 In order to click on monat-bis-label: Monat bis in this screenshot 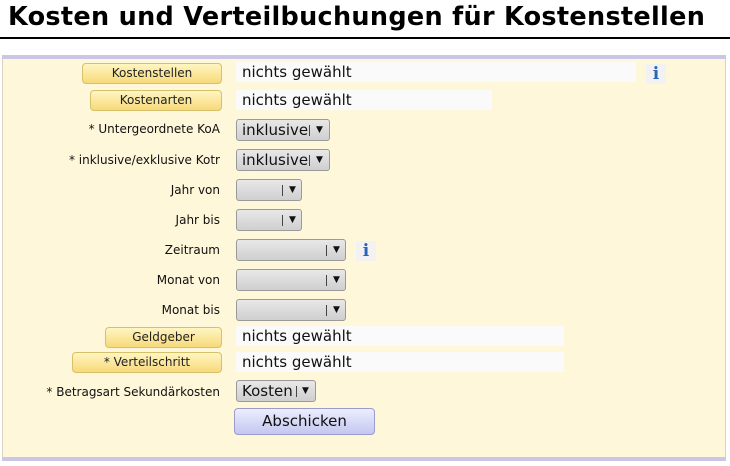, I will do `click(190, 310)`.